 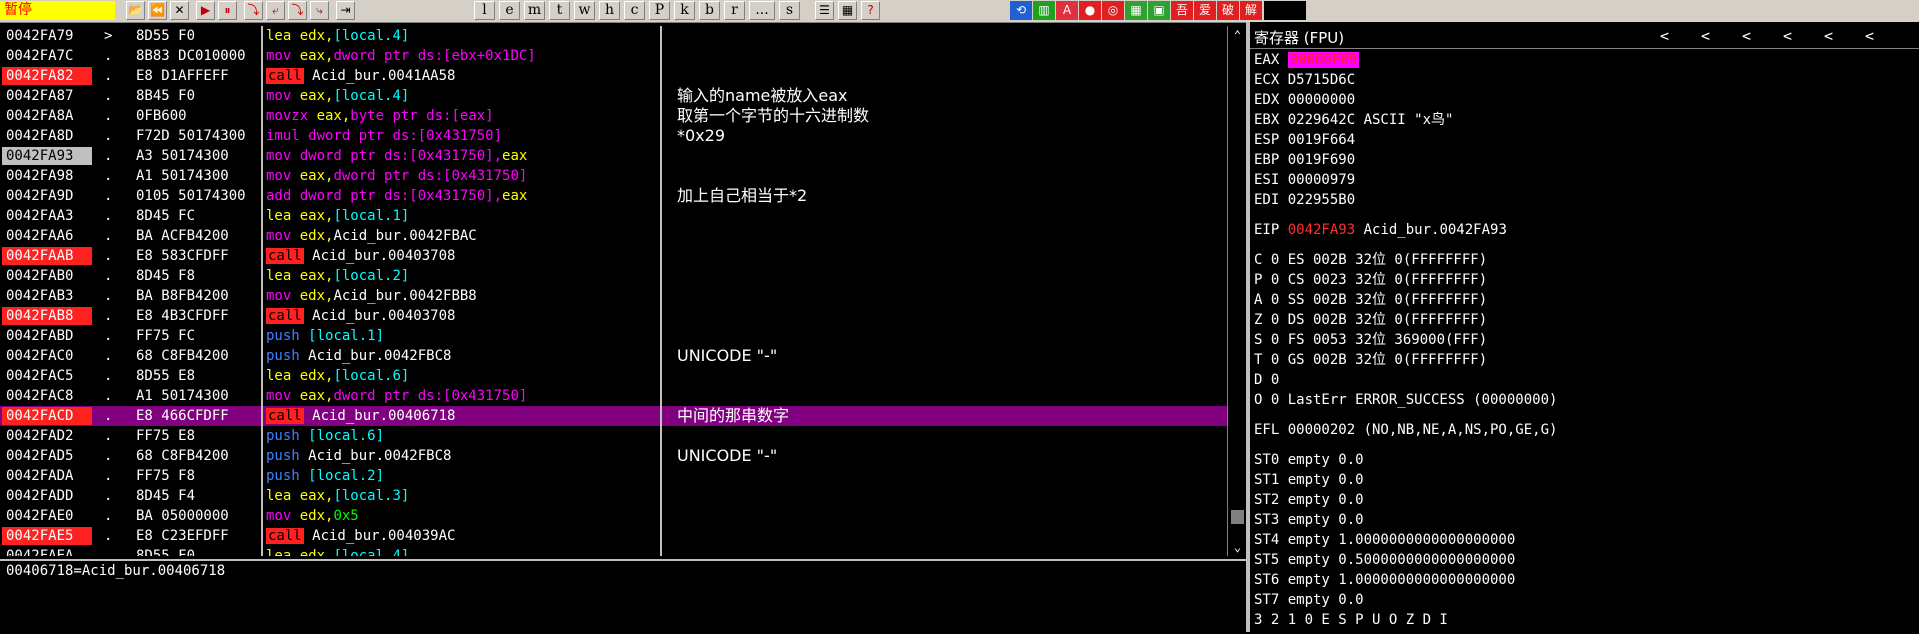 I want to click on toolbar-letter-button: m, so click(x=534, y=10).